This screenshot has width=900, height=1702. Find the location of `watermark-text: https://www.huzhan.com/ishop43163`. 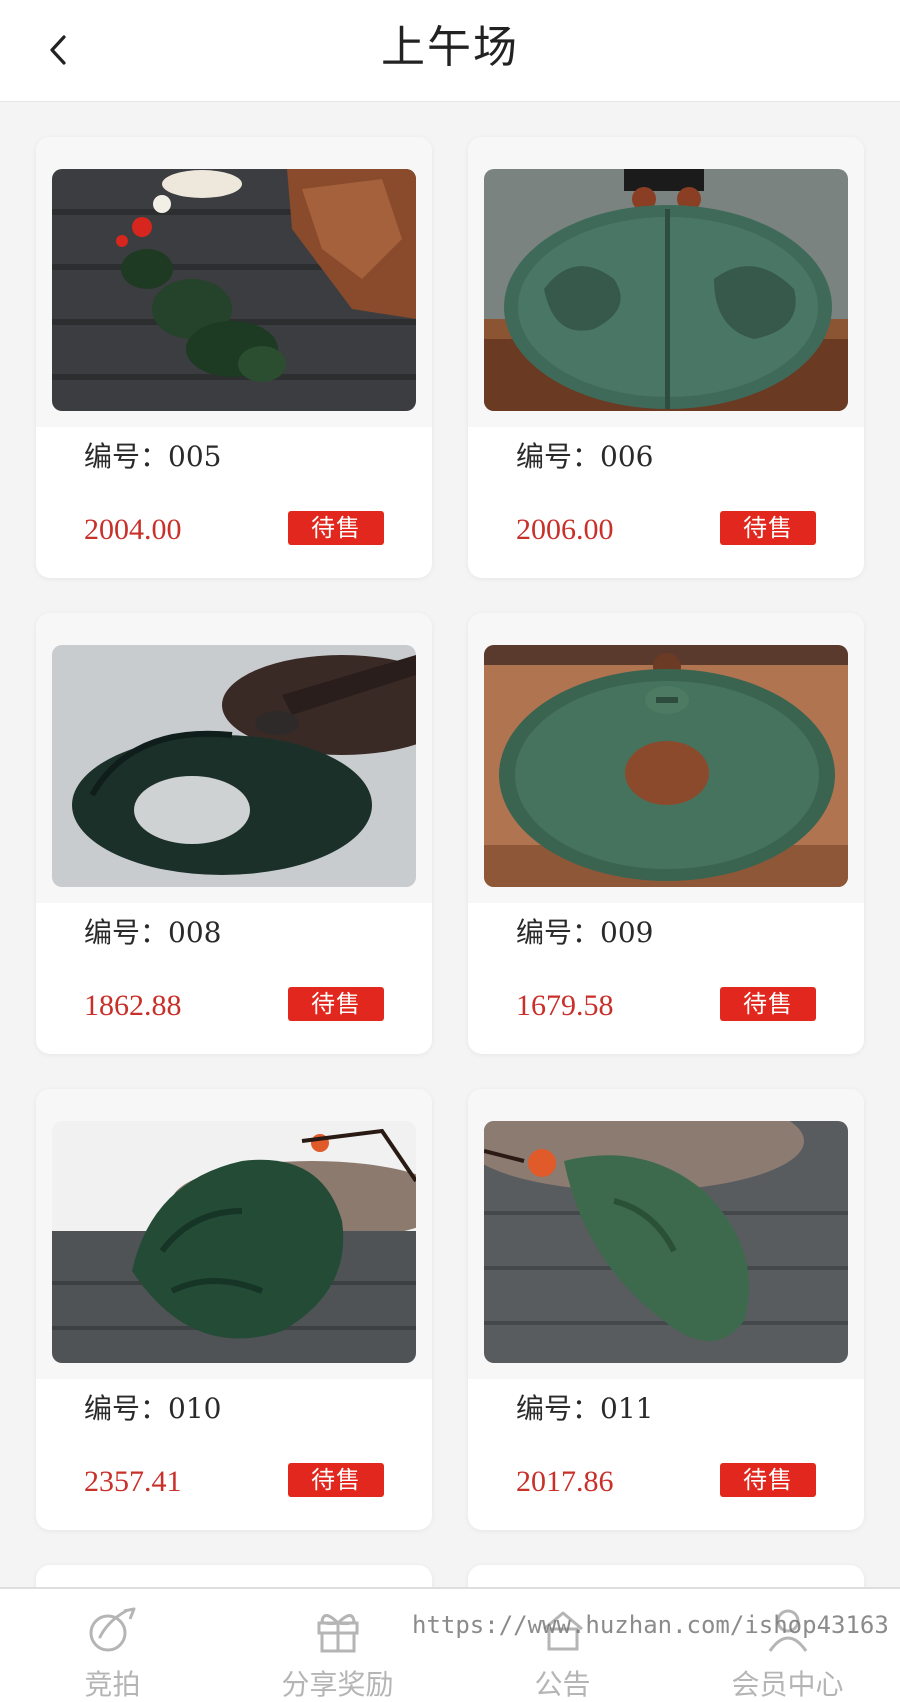

watermark-text: https://www.huzhan.com/ishop43163 is located at coordinates (650, 1625).